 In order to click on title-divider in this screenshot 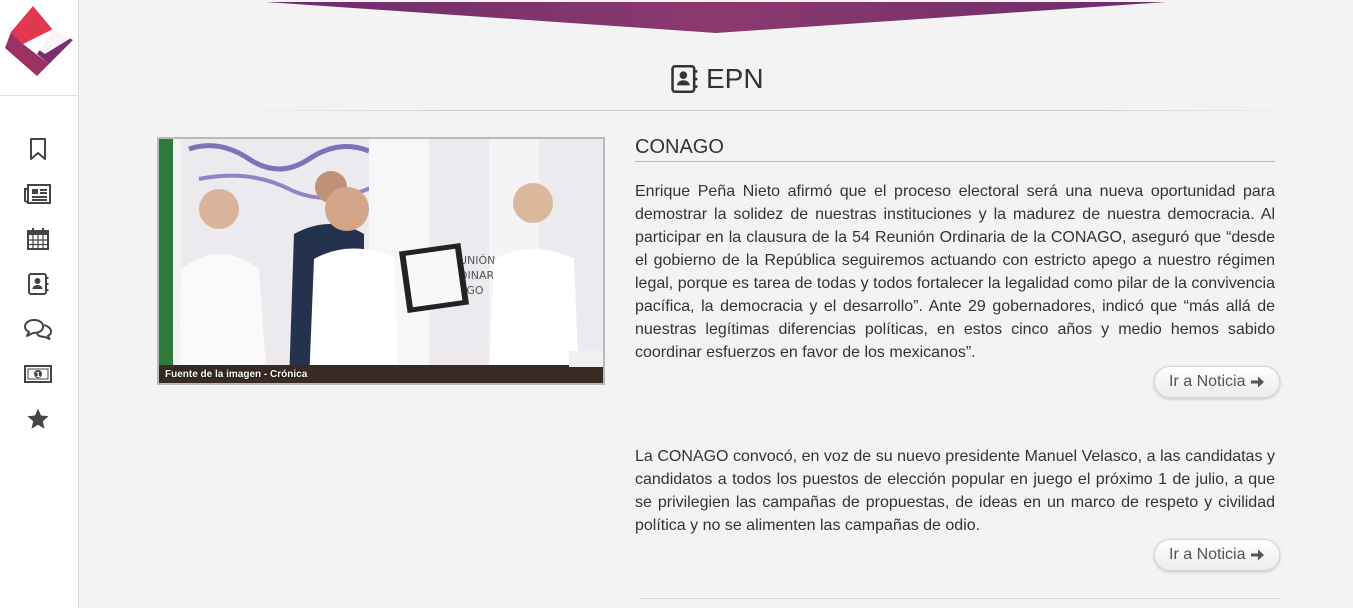, I will do `click(770, 110)`.